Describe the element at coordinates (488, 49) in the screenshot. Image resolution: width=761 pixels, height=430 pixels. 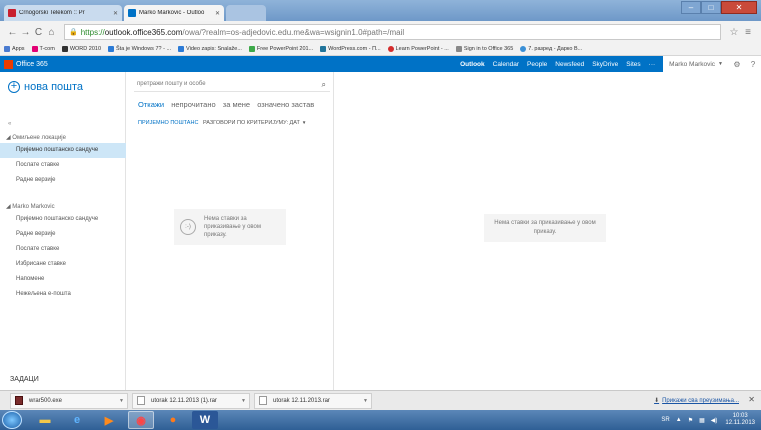
I see `bookmark-label: Sign in to Office 365` at that location.